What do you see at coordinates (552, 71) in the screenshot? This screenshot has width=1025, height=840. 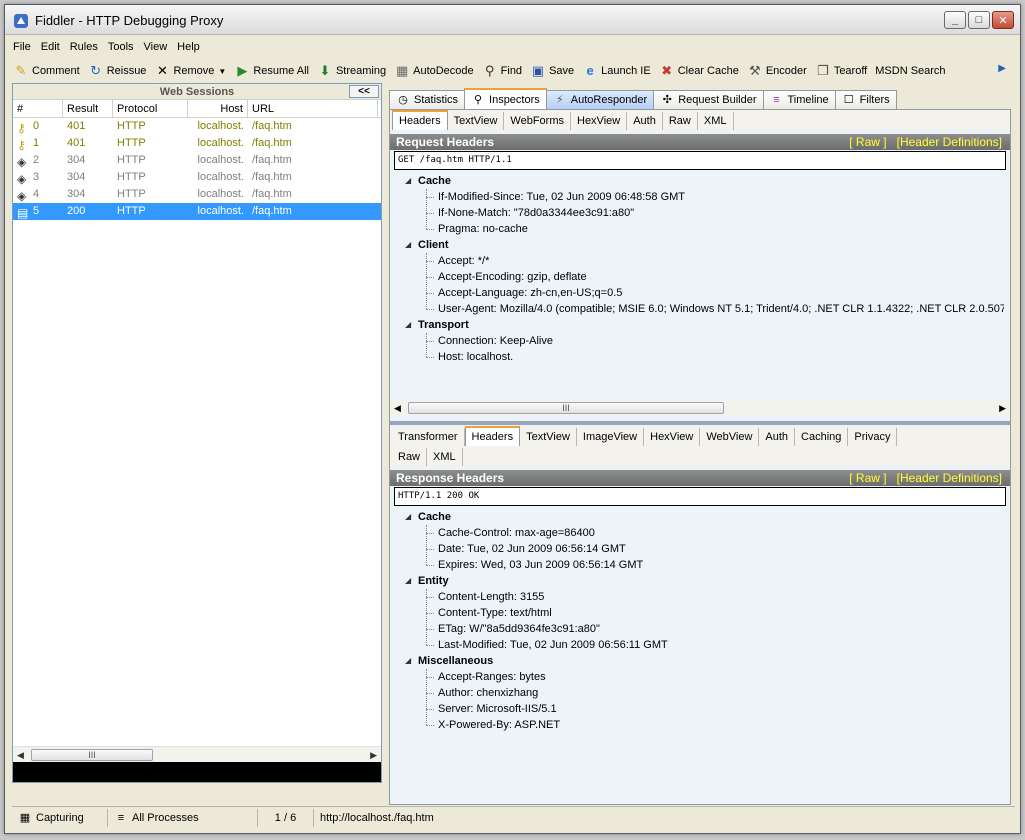 I see `save-button: ▣ Save` at bounding box center [552, 71].